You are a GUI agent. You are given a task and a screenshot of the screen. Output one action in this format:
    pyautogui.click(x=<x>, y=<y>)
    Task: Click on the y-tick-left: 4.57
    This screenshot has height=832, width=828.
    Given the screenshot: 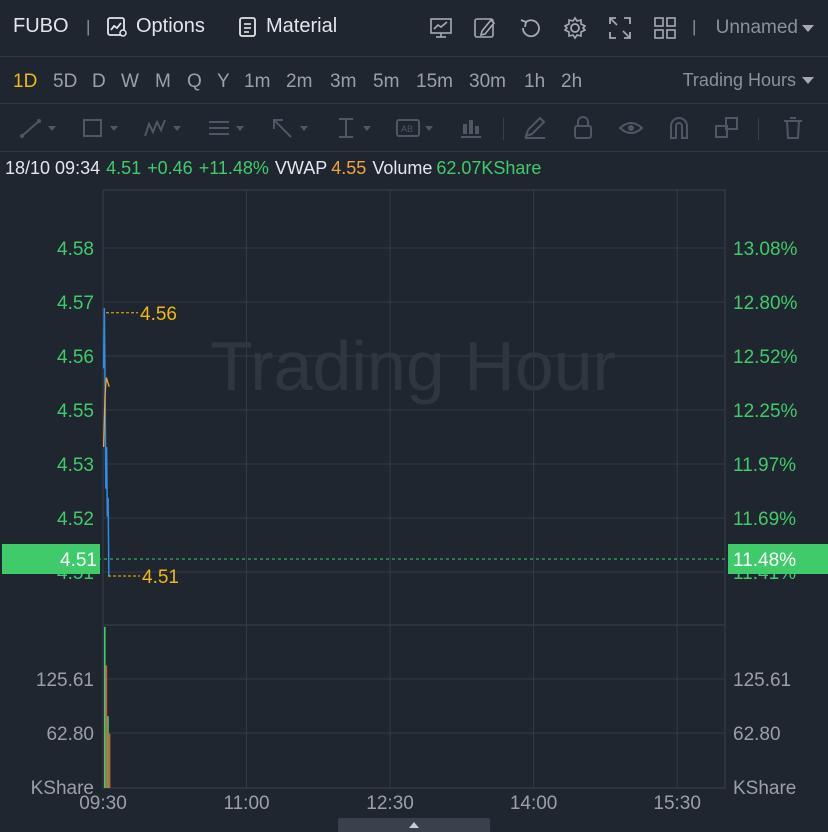 What is the action you would take?
    pyautogui.click(x=75, y=303)
    